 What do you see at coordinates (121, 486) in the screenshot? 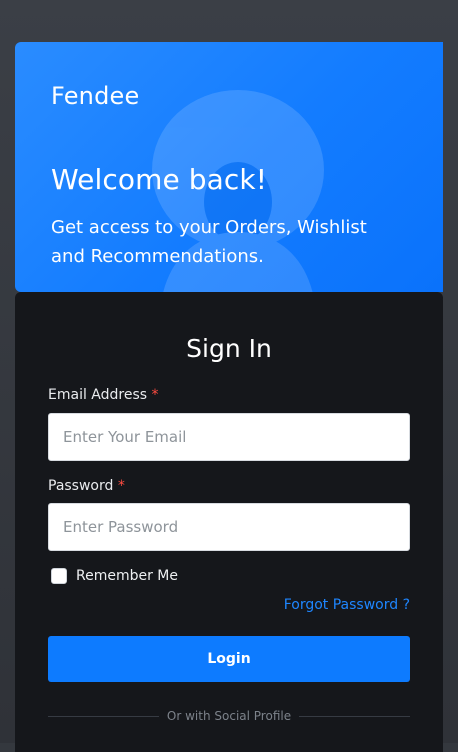
I see `password-required-mark: *` at bounding box center [121, 486].